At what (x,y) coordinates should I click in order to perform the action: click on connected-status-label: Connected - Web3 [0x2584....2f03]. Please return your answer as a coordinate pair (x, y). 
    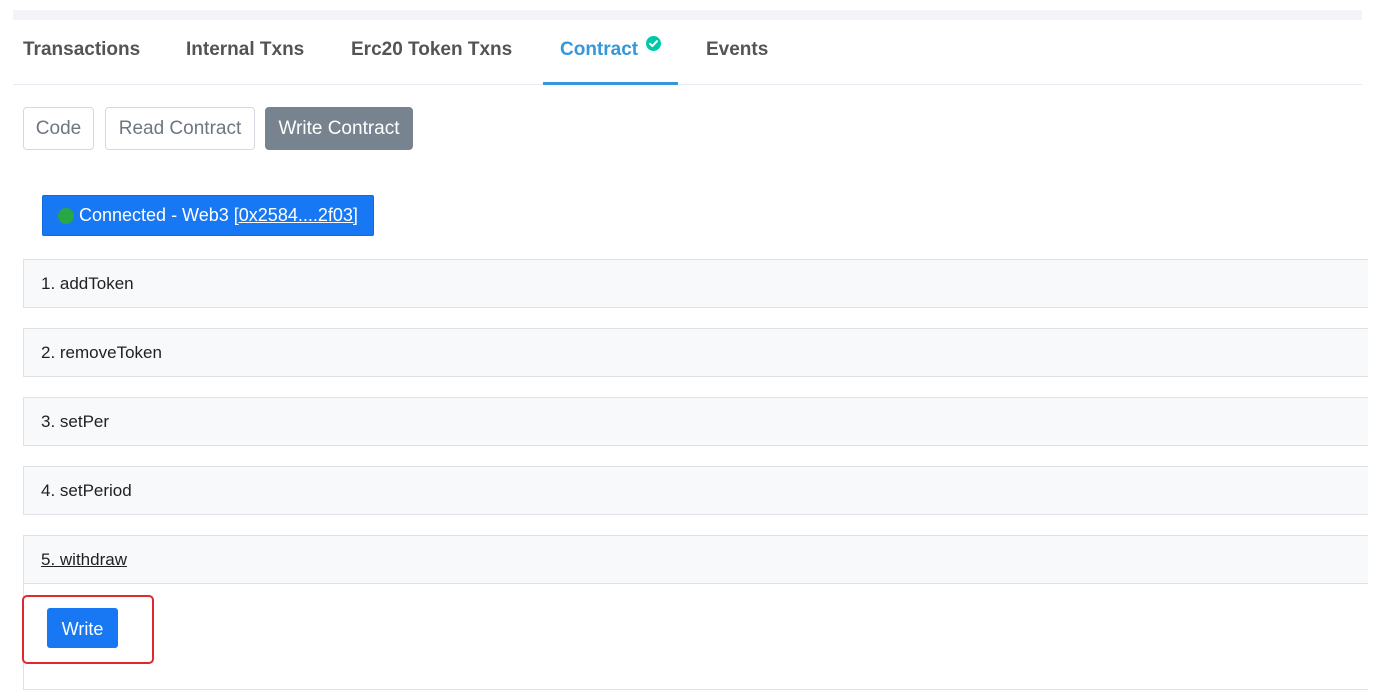
    Looking at the image, I should click on (218, 215).